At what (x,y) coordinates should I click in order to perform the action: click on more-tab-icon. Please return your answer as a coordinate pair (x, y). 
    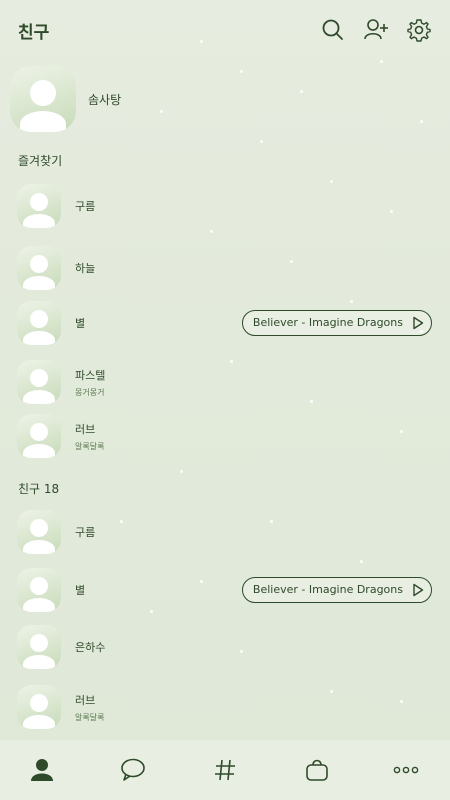
    Looking at the image, I should click on (406, 770).